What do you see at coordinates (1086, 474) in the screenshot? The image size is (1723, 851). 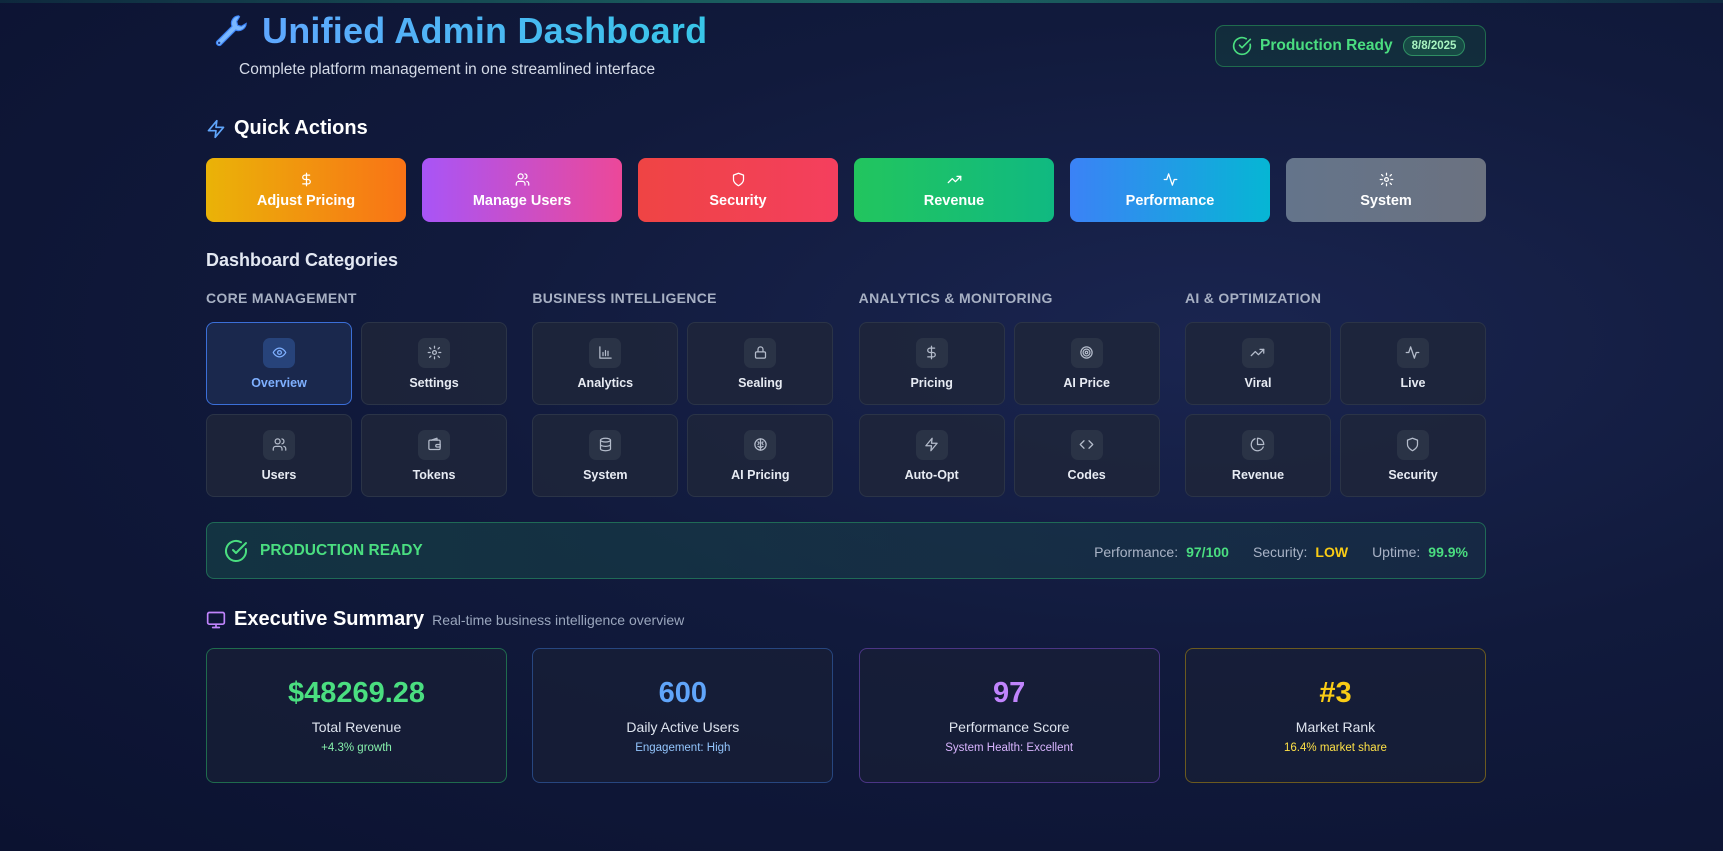 I see `tile-label: Codes` at bounding box center [1086, 474].